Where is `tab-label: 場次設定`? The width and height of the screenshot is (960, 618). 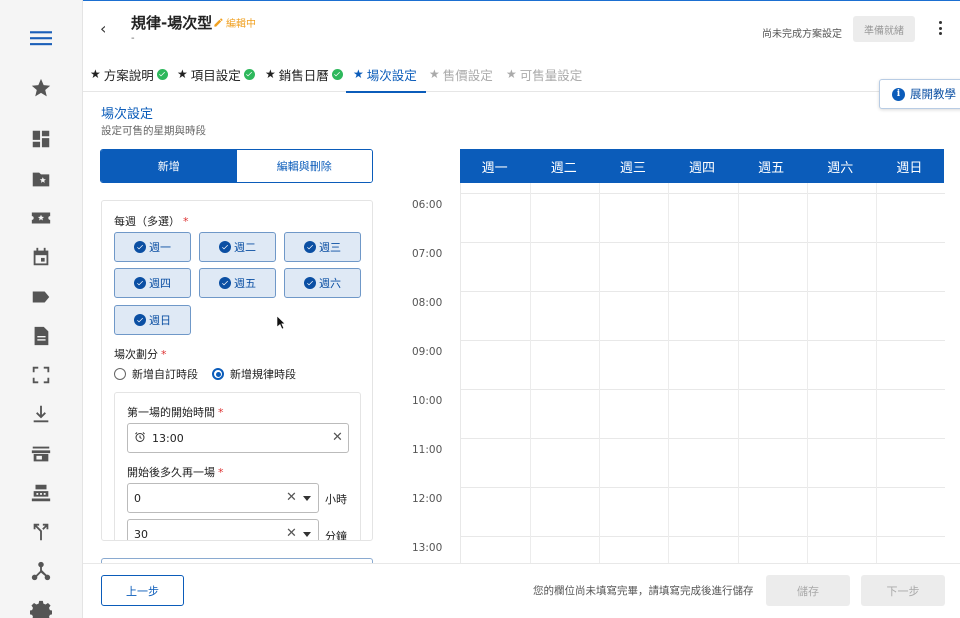
tab-label: 場次設定 is located at coordinates (391, 75).